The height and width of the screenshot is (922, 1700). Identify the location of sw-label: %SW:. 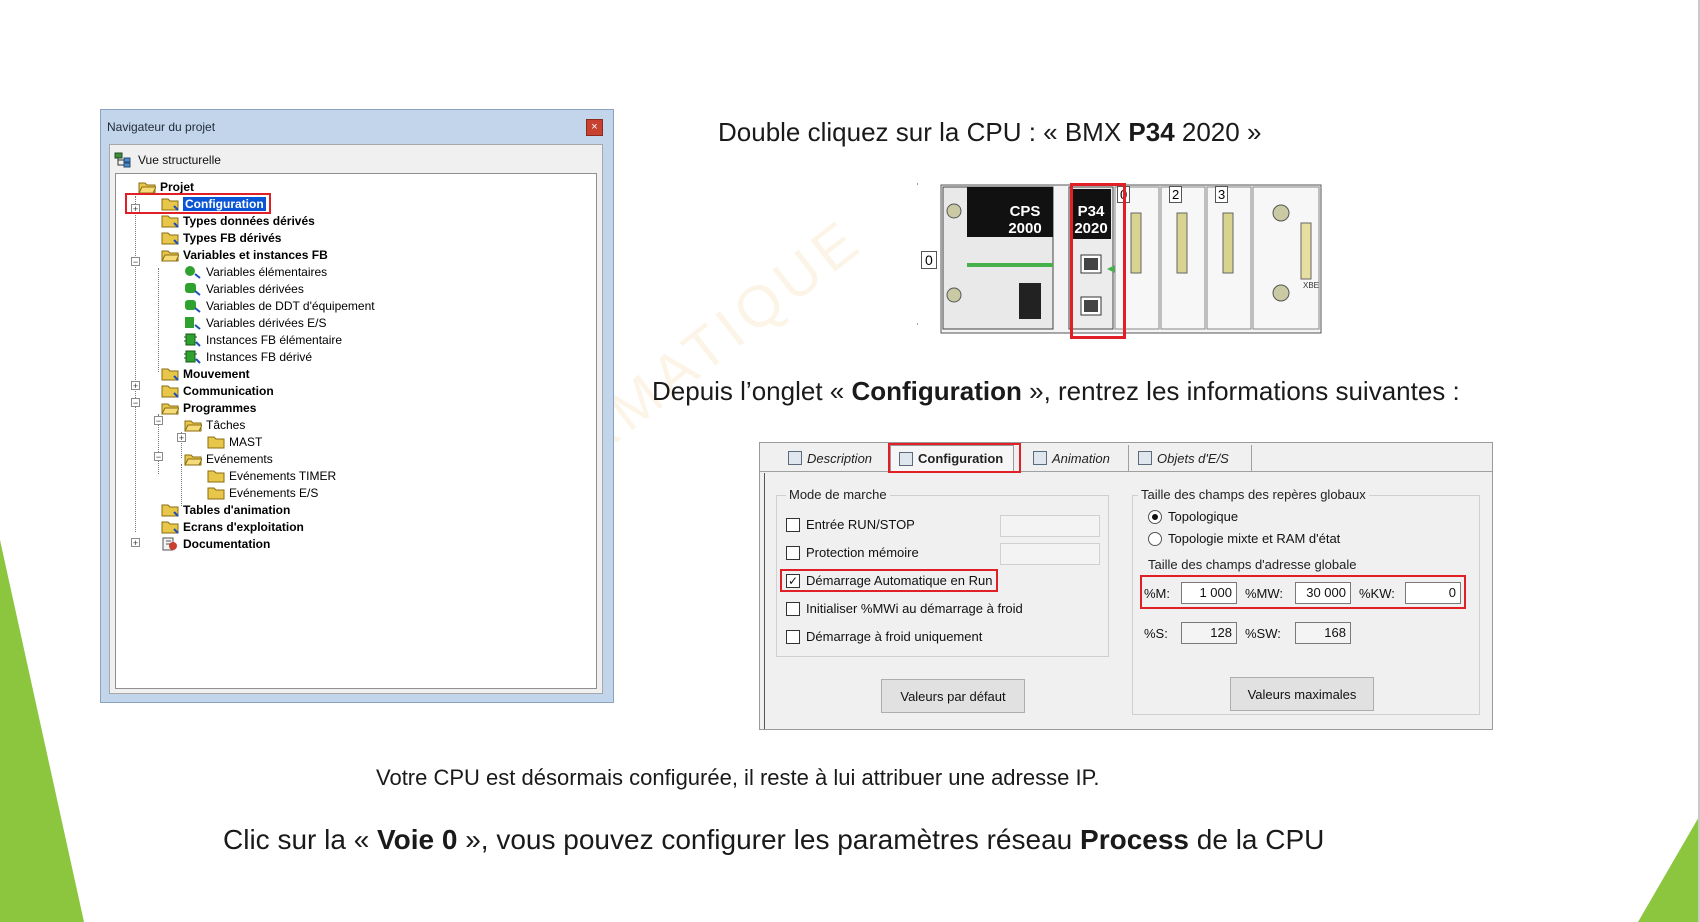
(1263, 633).